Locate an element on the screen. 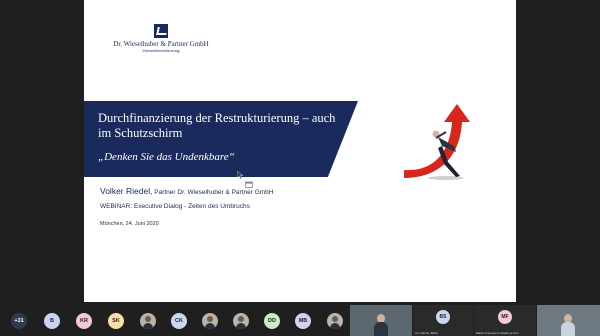  overflow-participants-button: +31 is located at coordinates (19, 321).